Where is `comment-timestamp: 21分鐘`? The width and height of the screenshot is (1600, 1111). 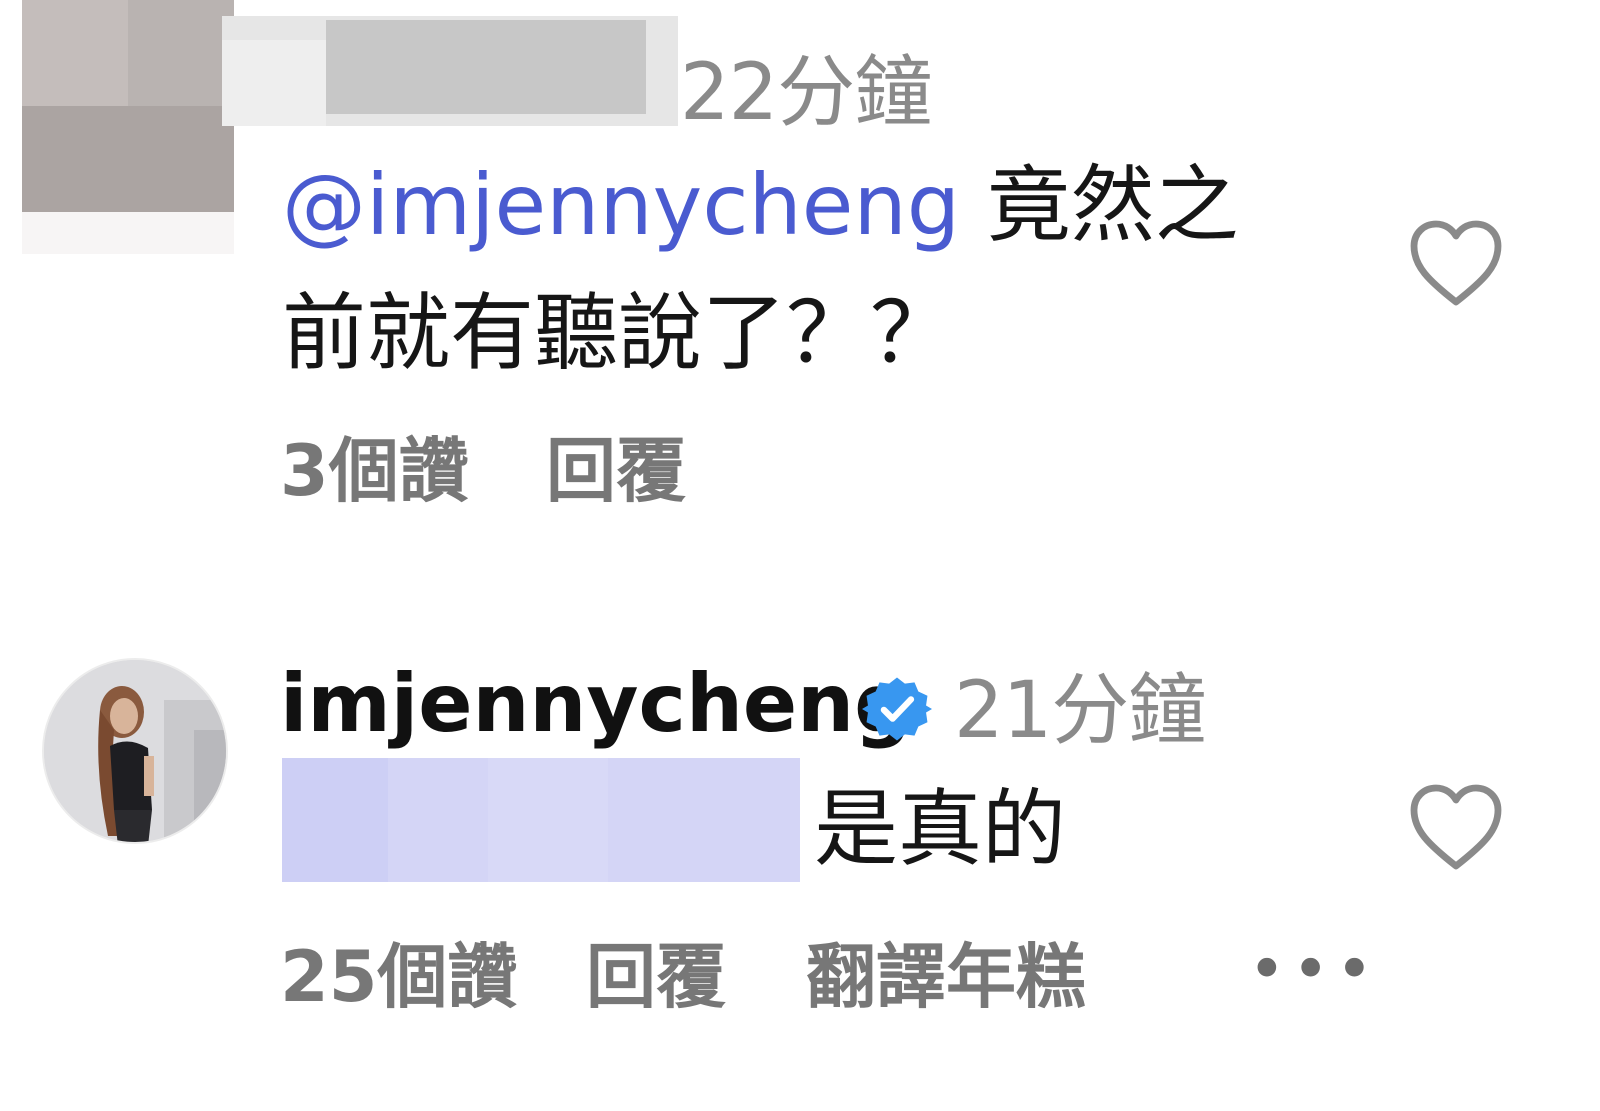 comment-timestamp: 21分鐘 is located at coordinates (1080, 711).